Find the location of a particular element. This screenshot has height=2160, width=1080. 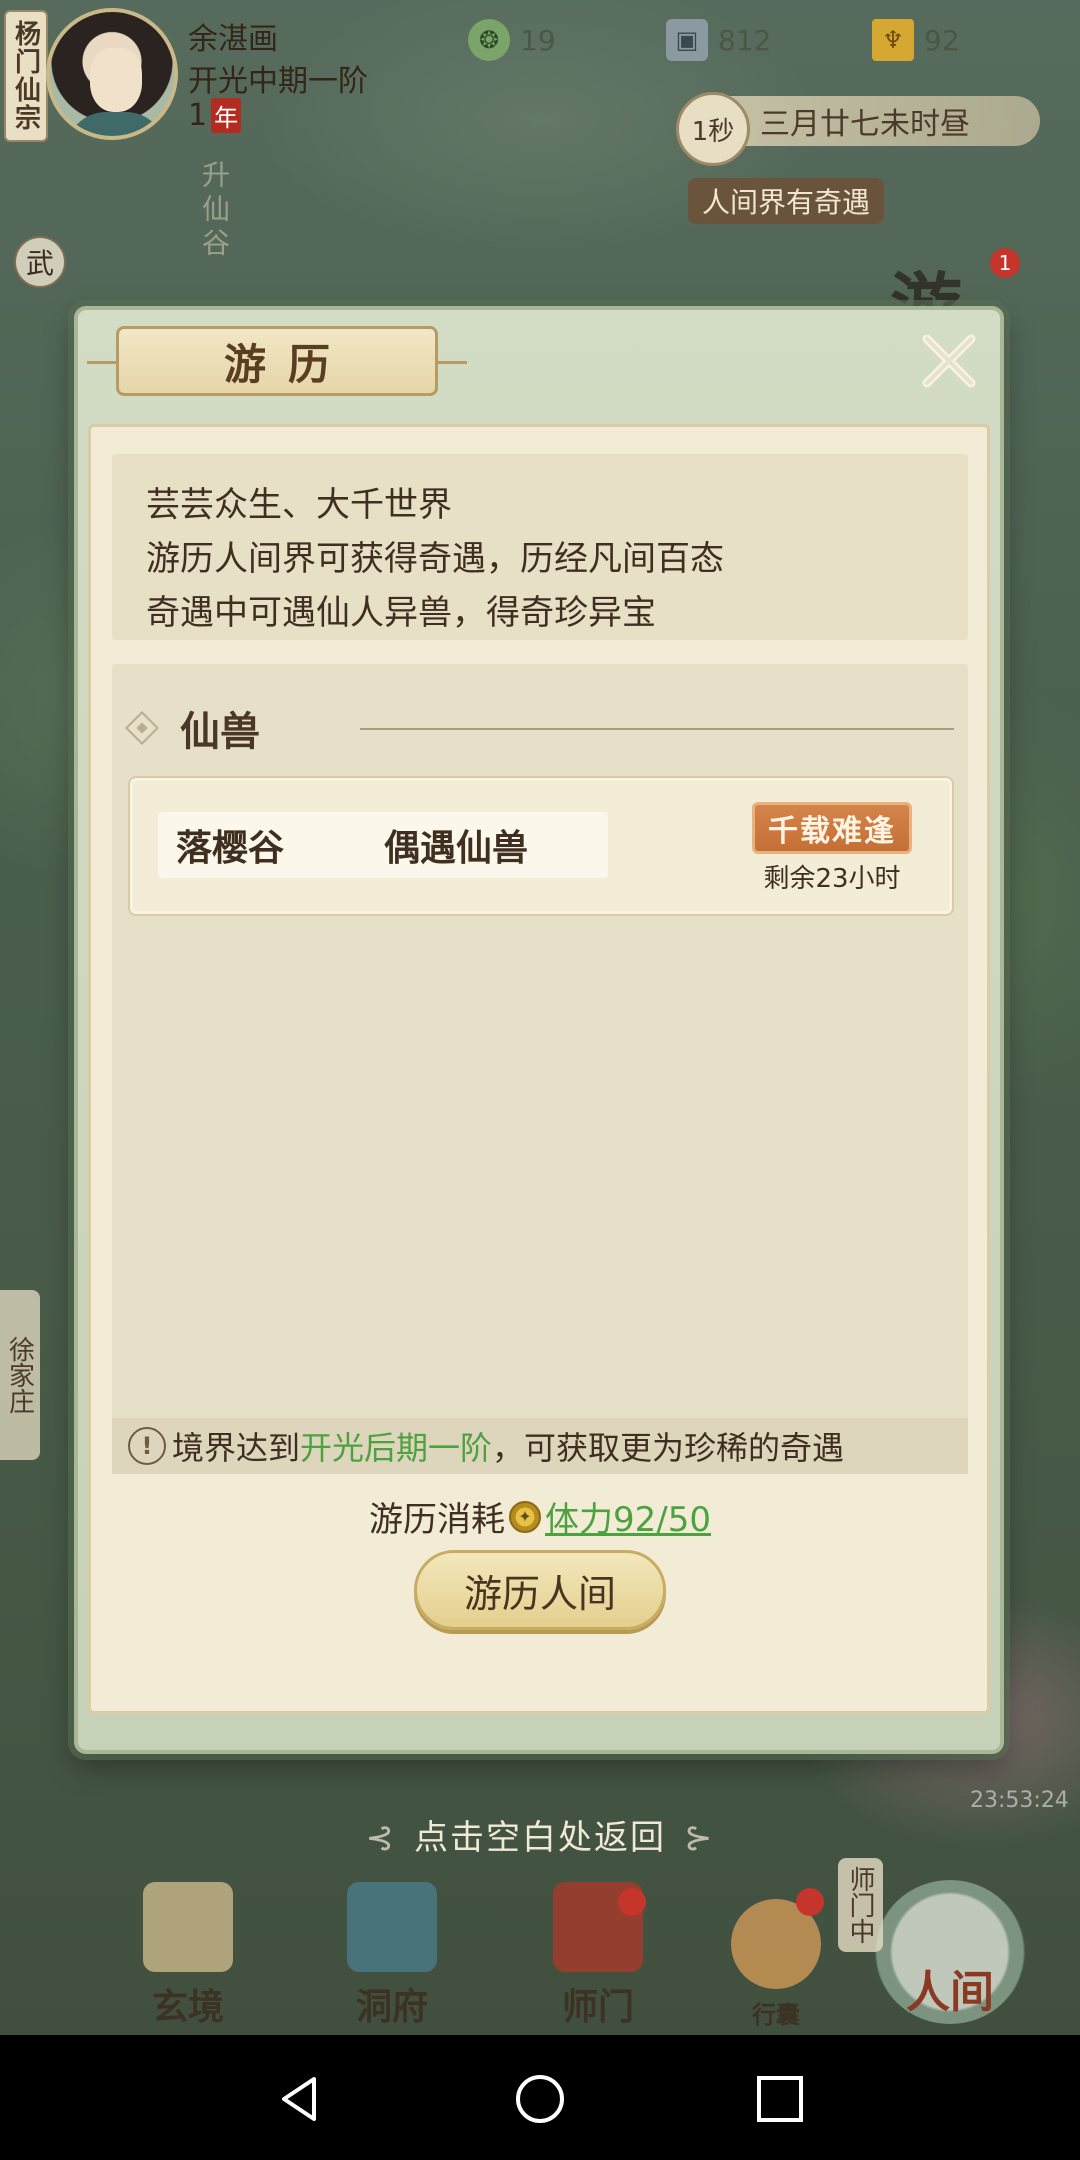

martial-badge: 武 is located at coordinates (40, 262).